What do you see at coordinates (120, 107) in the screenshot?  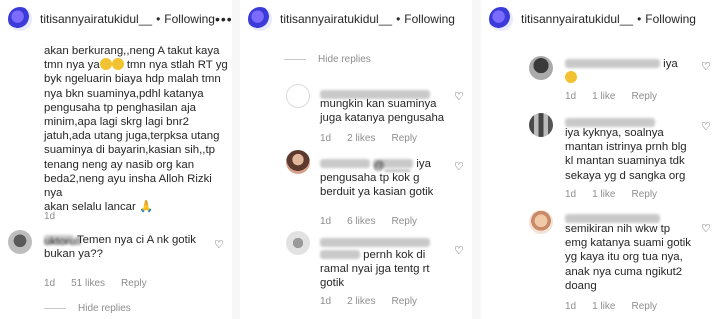 I see `comment-line: pengusaha tp penghasilan aja` at bounding box center [120, 107].